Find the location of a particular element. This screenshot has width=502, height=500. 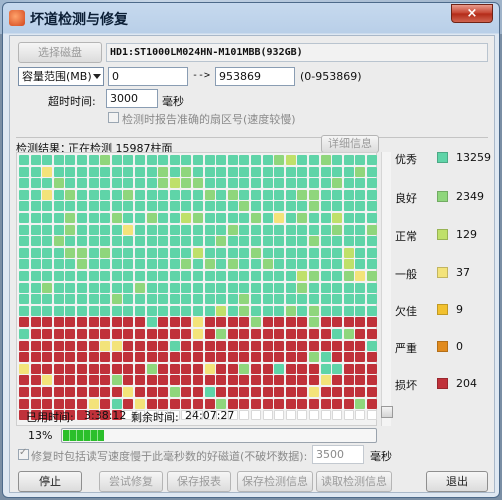

try-repair-button: 尝试修复 is located at coordinates (131, 481).